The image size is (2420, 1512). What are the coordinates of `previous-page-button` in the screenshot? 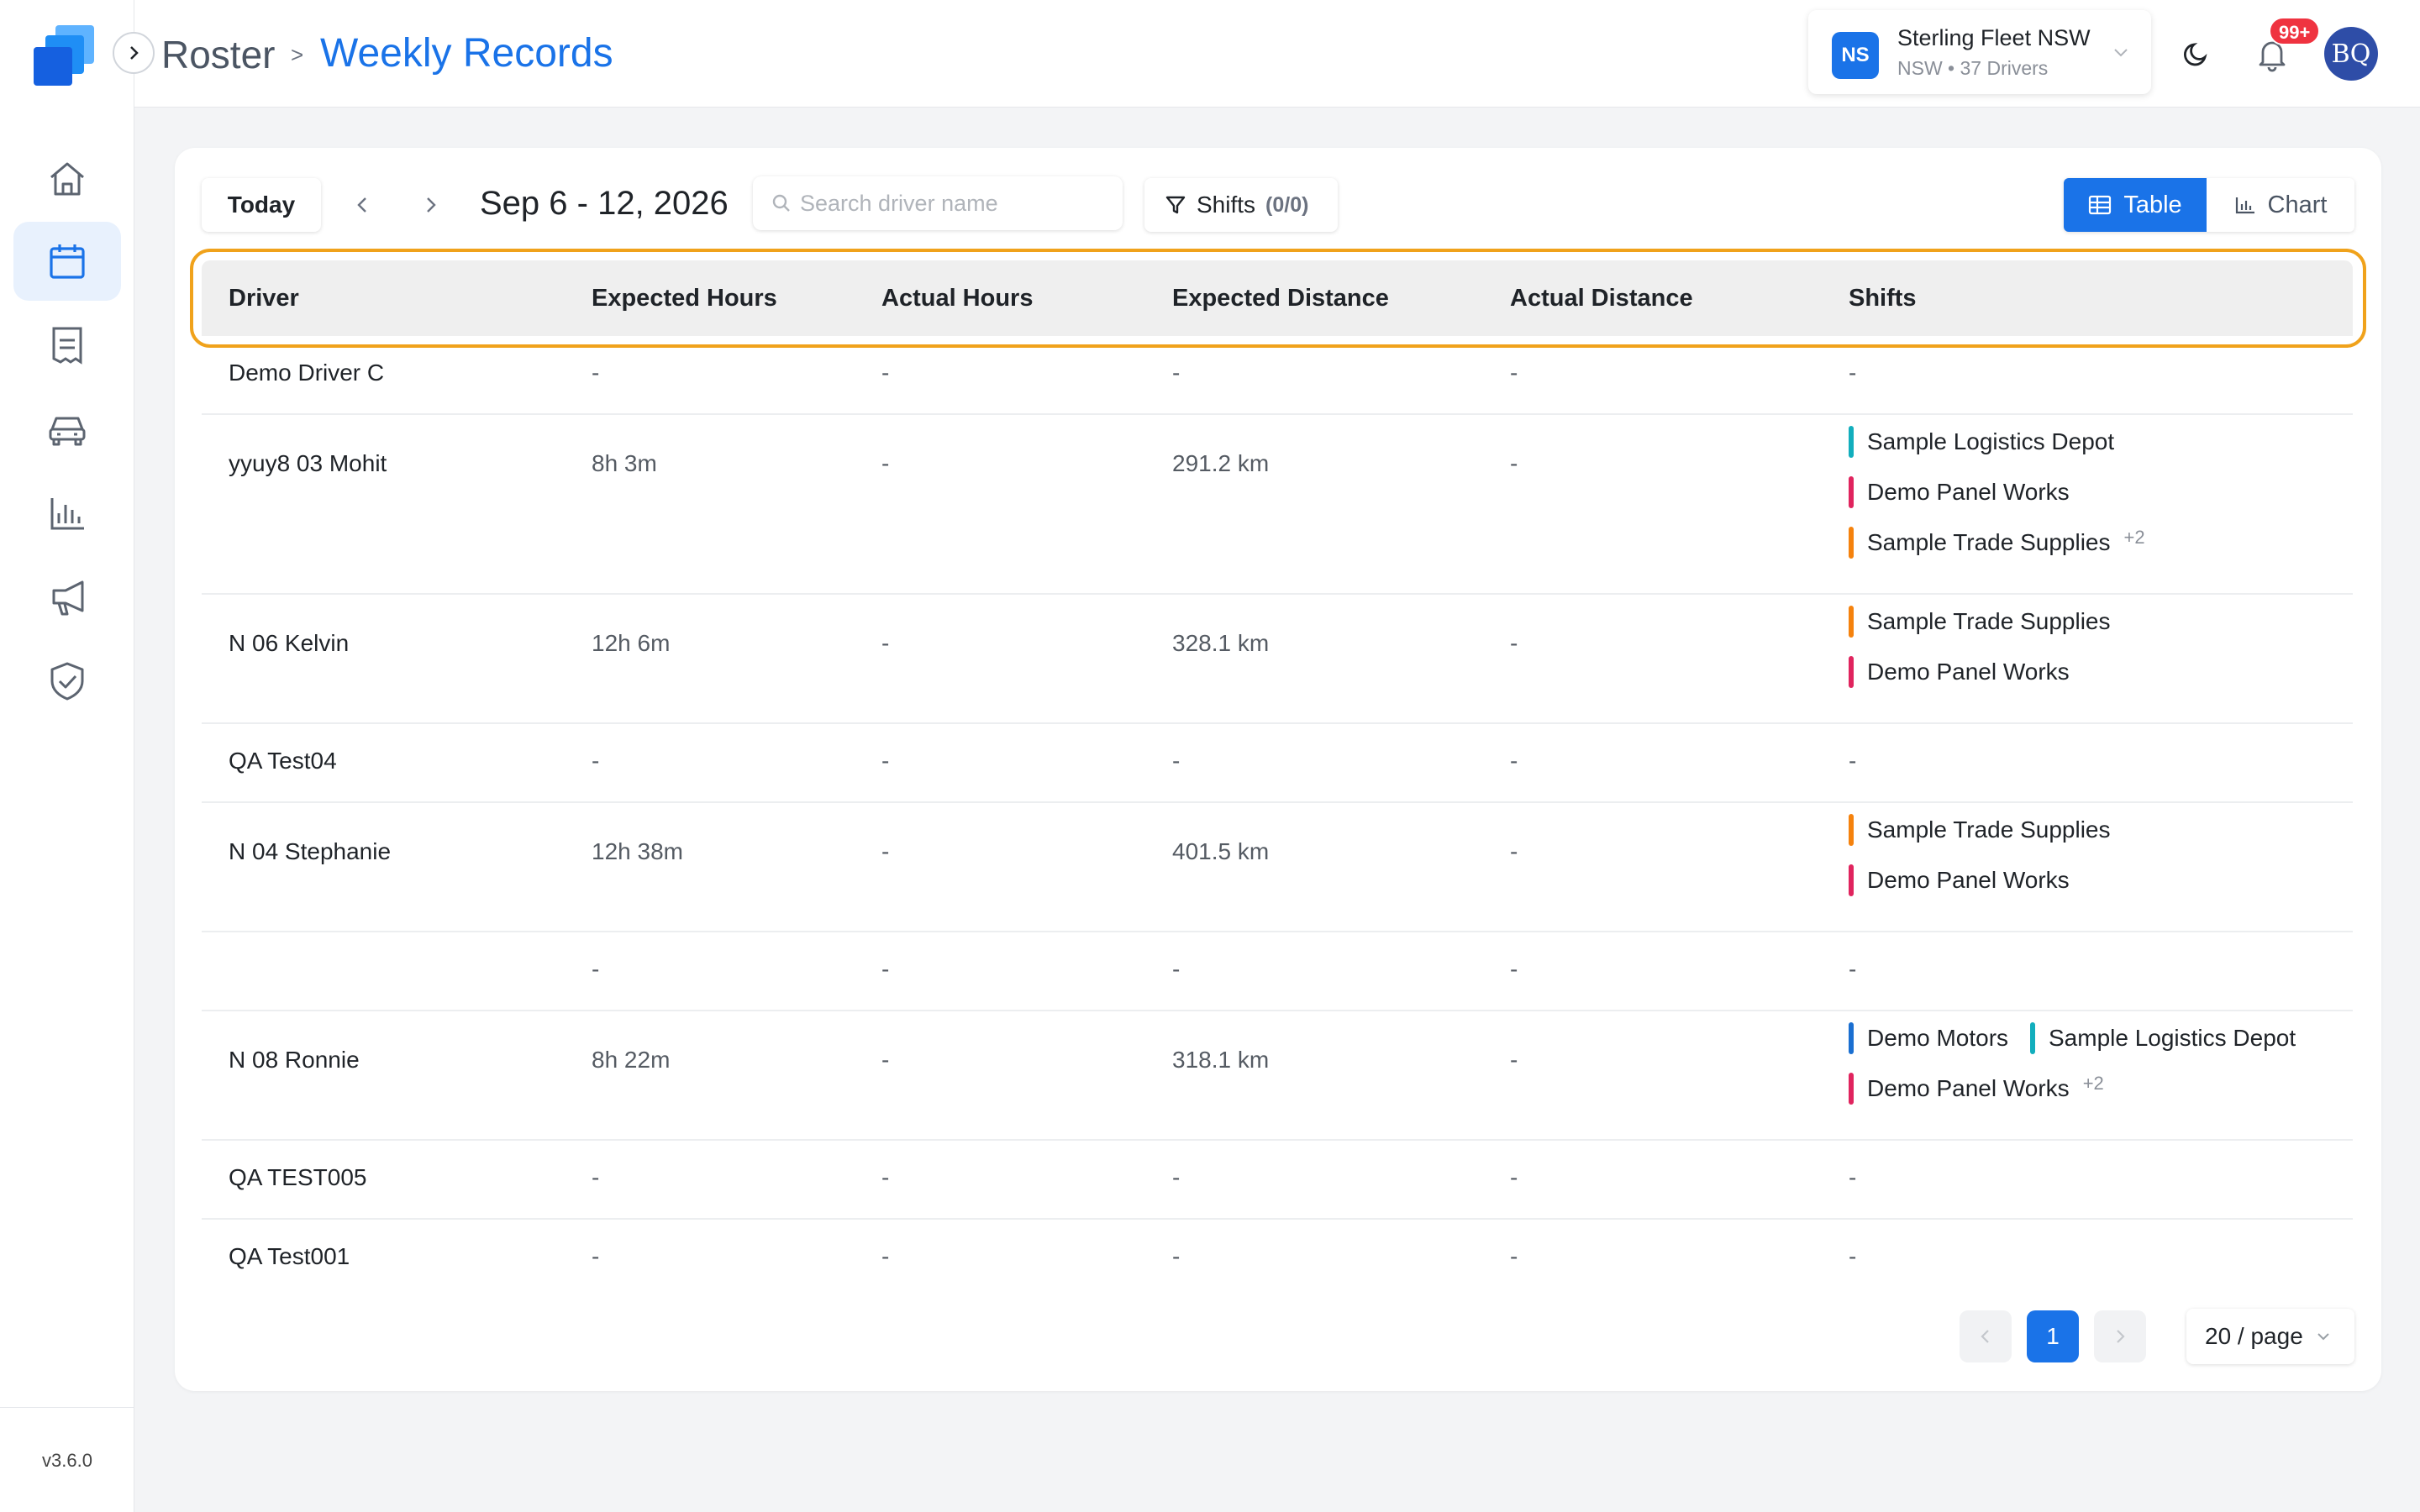 It's located at (1986, 1336).